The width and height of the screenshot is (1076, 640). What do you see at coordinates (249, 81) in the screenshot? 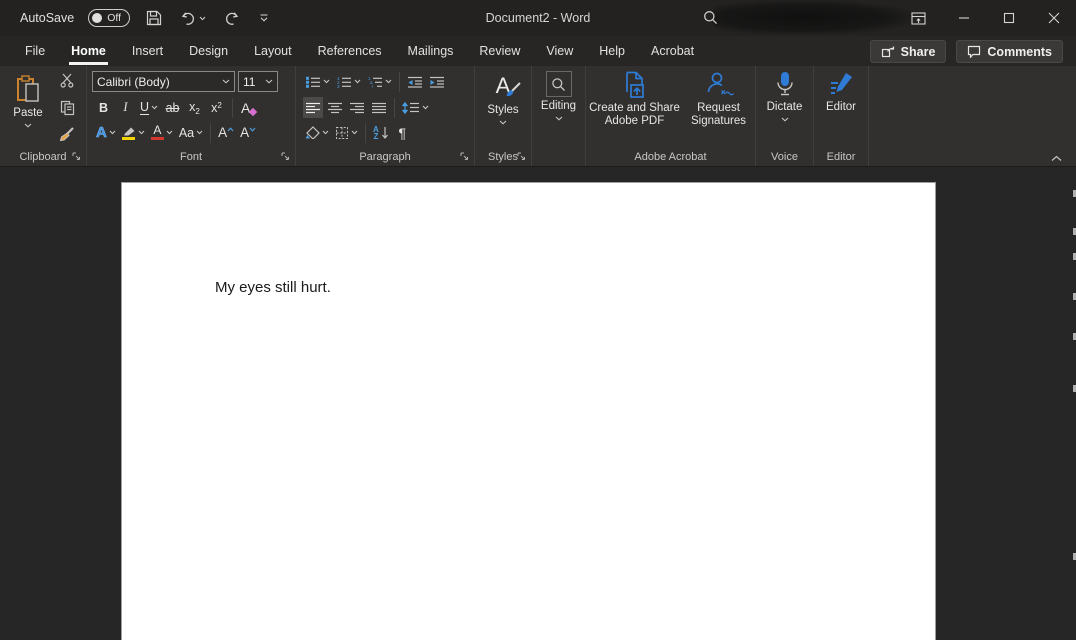
I see `font-size-value: 11` at bounding box center [249, 81].